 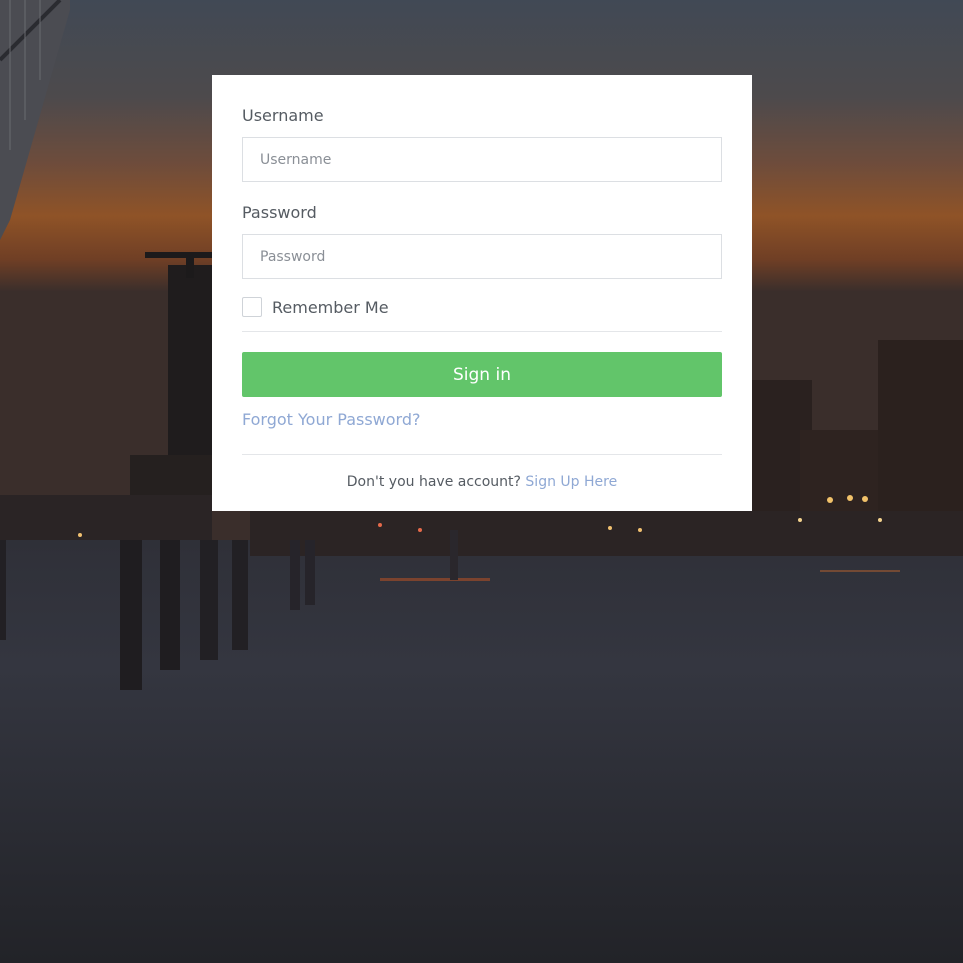 I want to click on username-label: Username, so click(x=283, y=115).